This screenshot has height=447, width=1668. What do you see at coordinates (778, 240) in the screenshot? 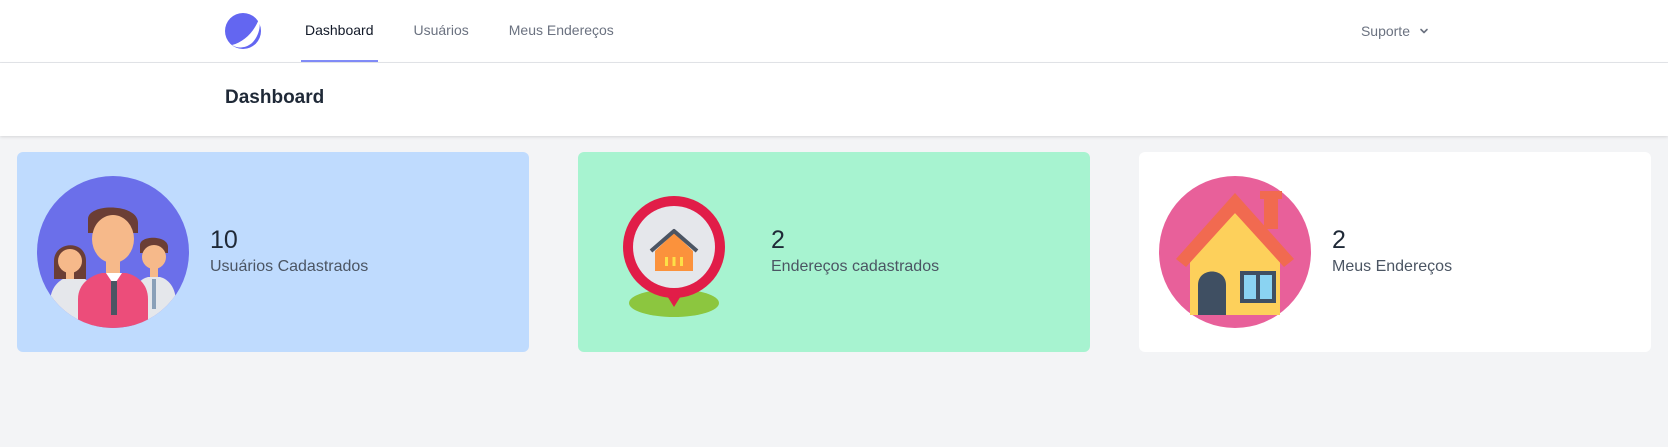
I see `addresses-count: 2` at bounding box center [778, 240].